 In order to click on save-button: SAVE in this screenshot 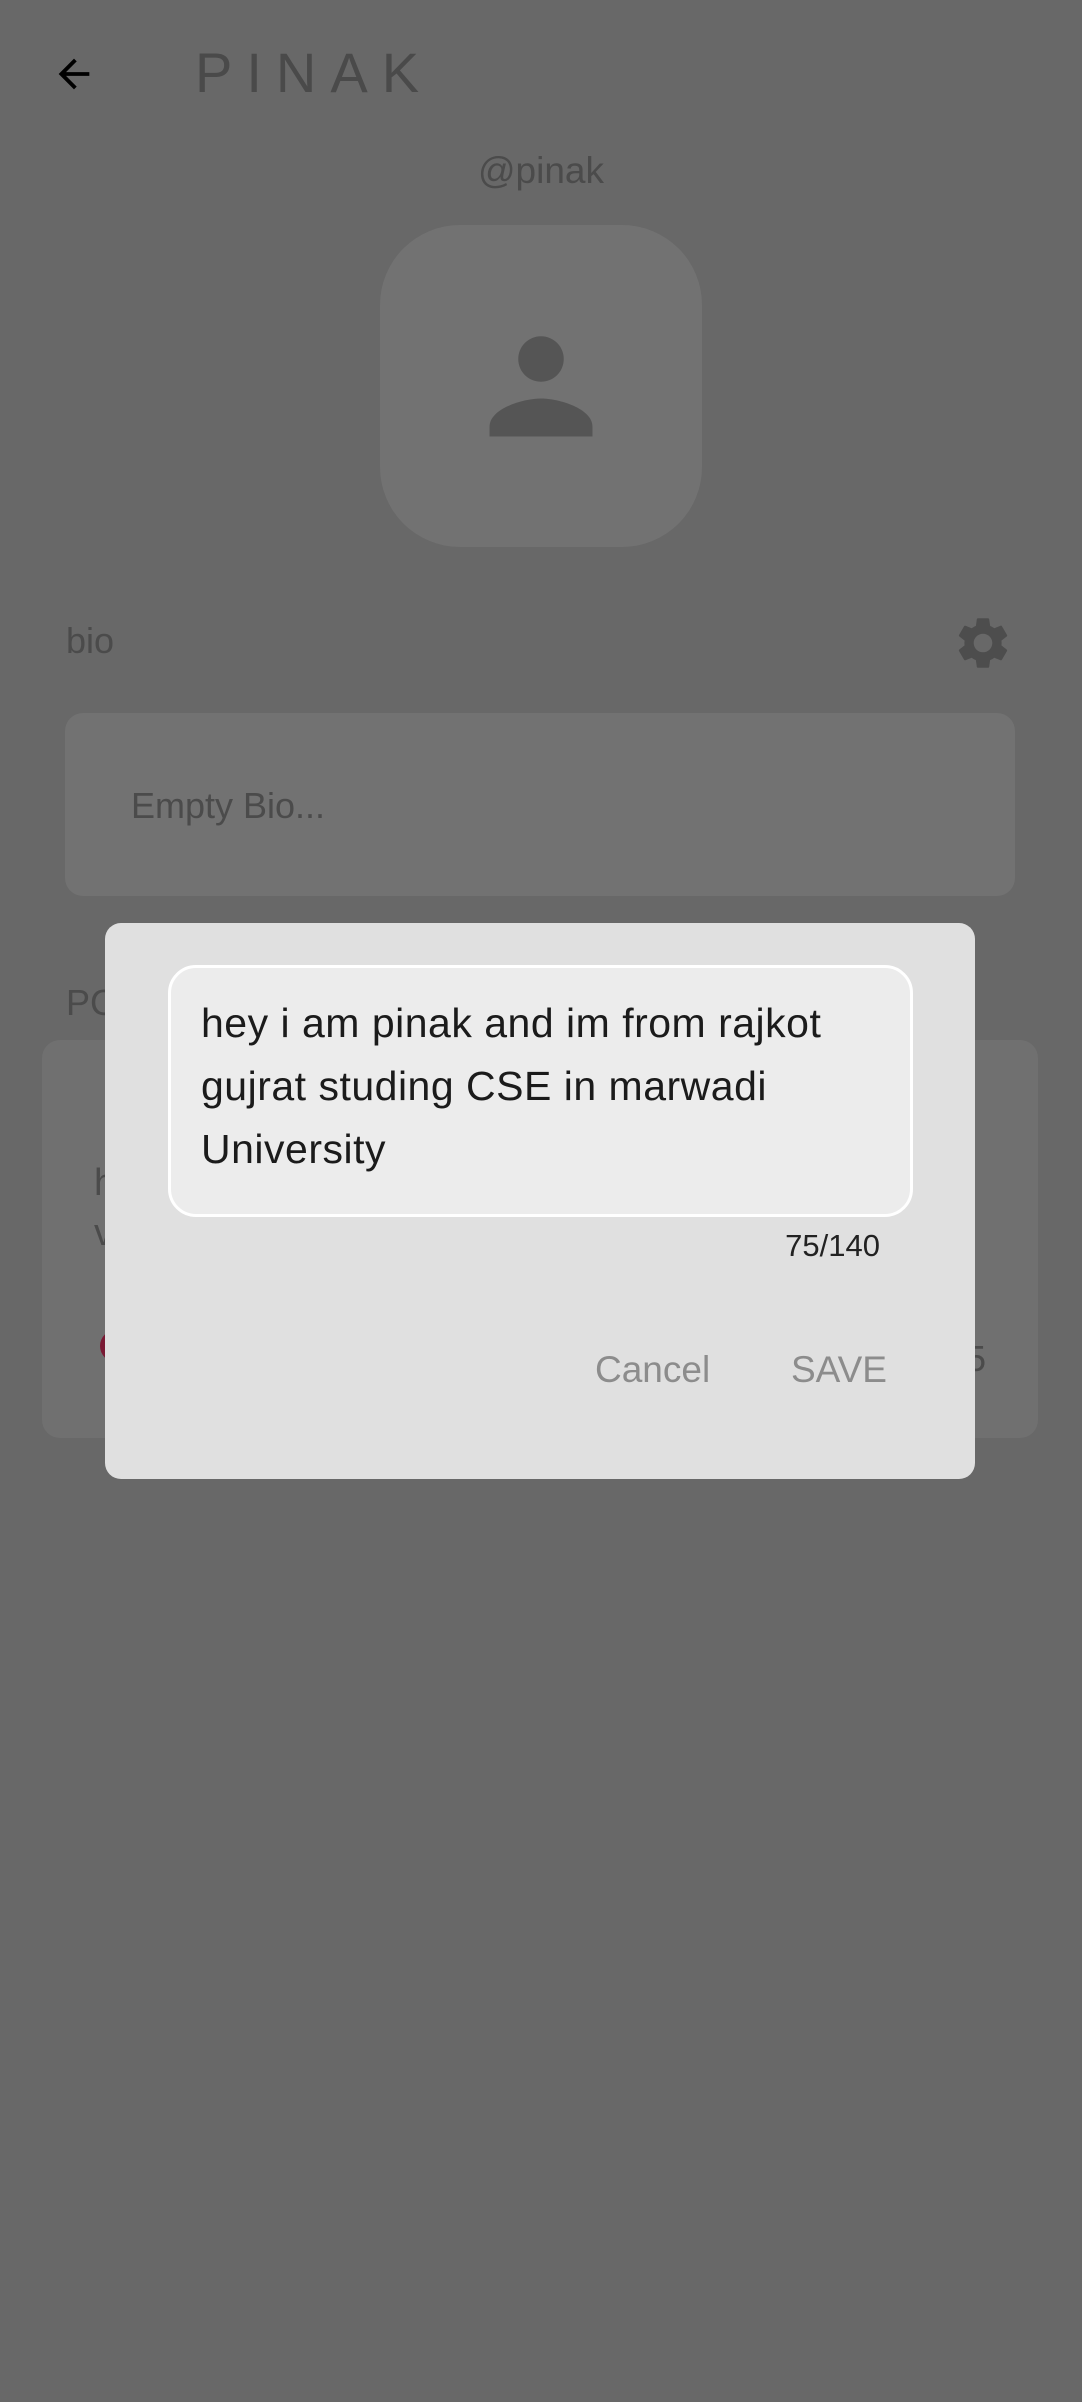, I will do `click(839, 1370)`.